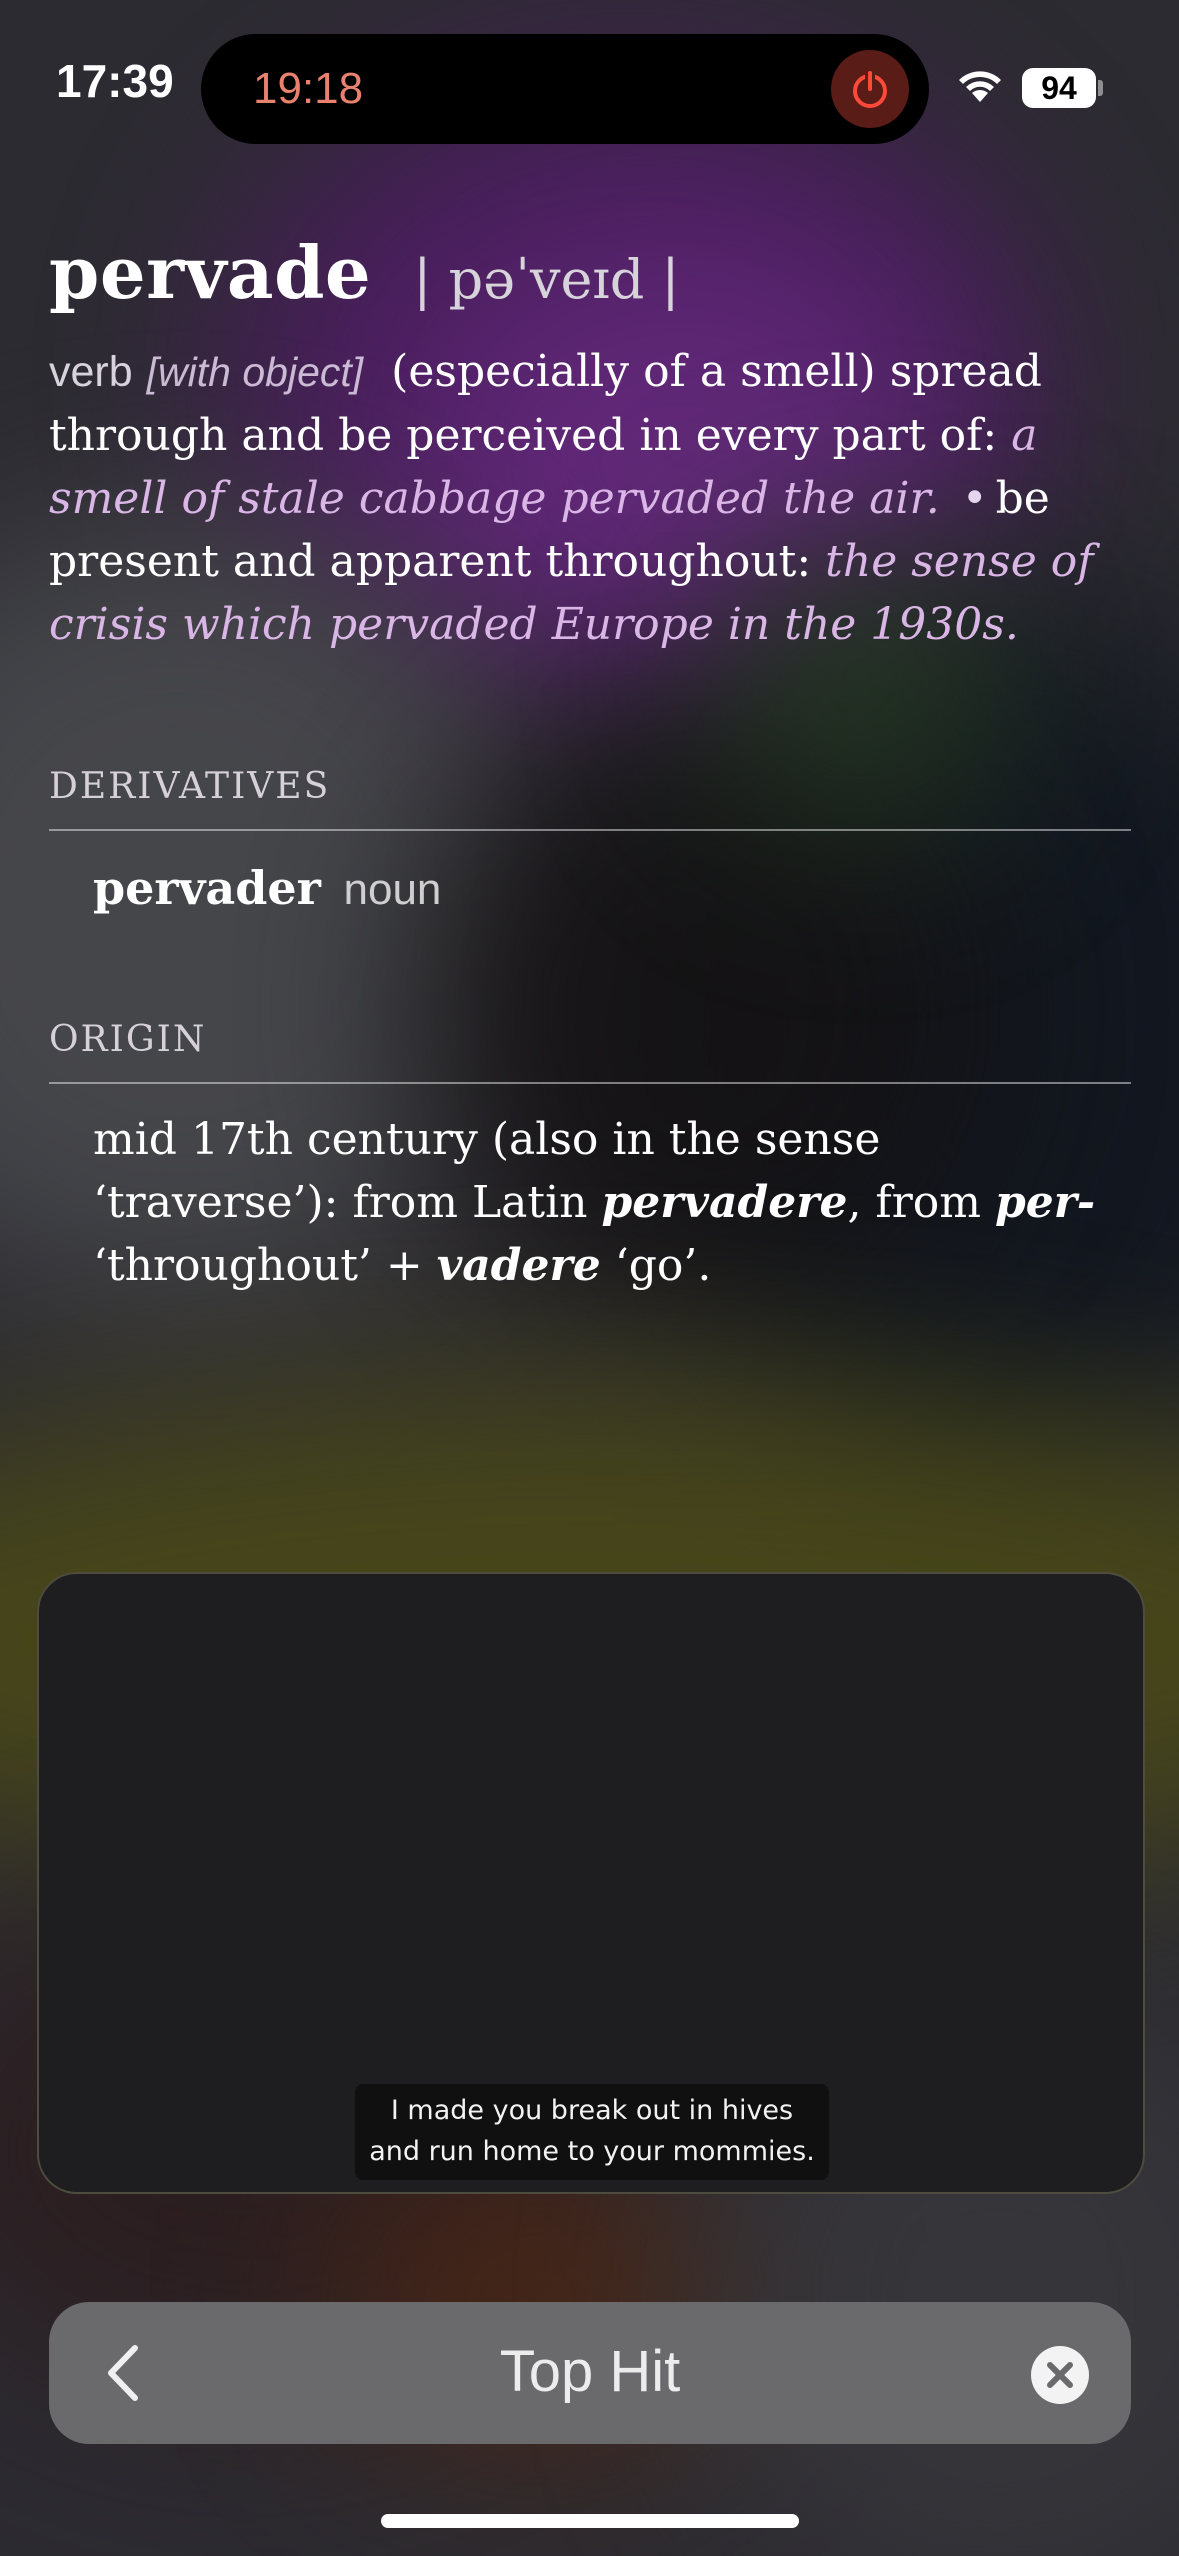  I want to click on origin-heading: ORIGIN, so click(590, 1051).